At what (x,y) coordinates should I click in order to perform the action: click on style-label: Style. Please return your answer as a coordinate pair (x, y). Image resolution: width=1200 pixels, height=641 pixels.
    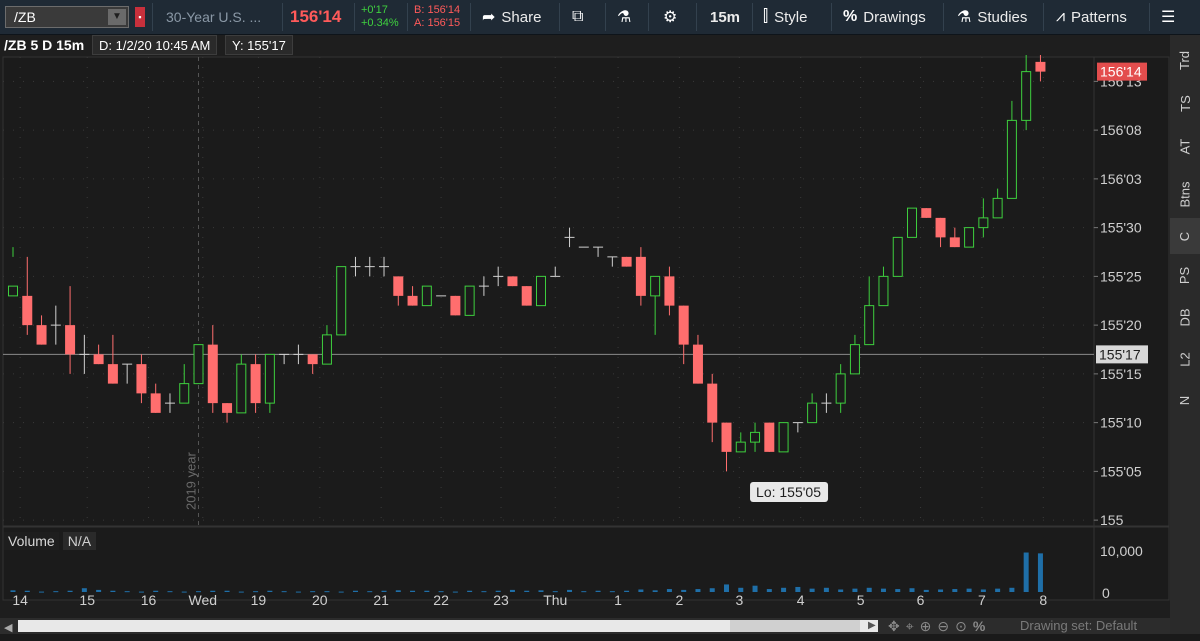
    Looking at the image, I should click on (791, 17).